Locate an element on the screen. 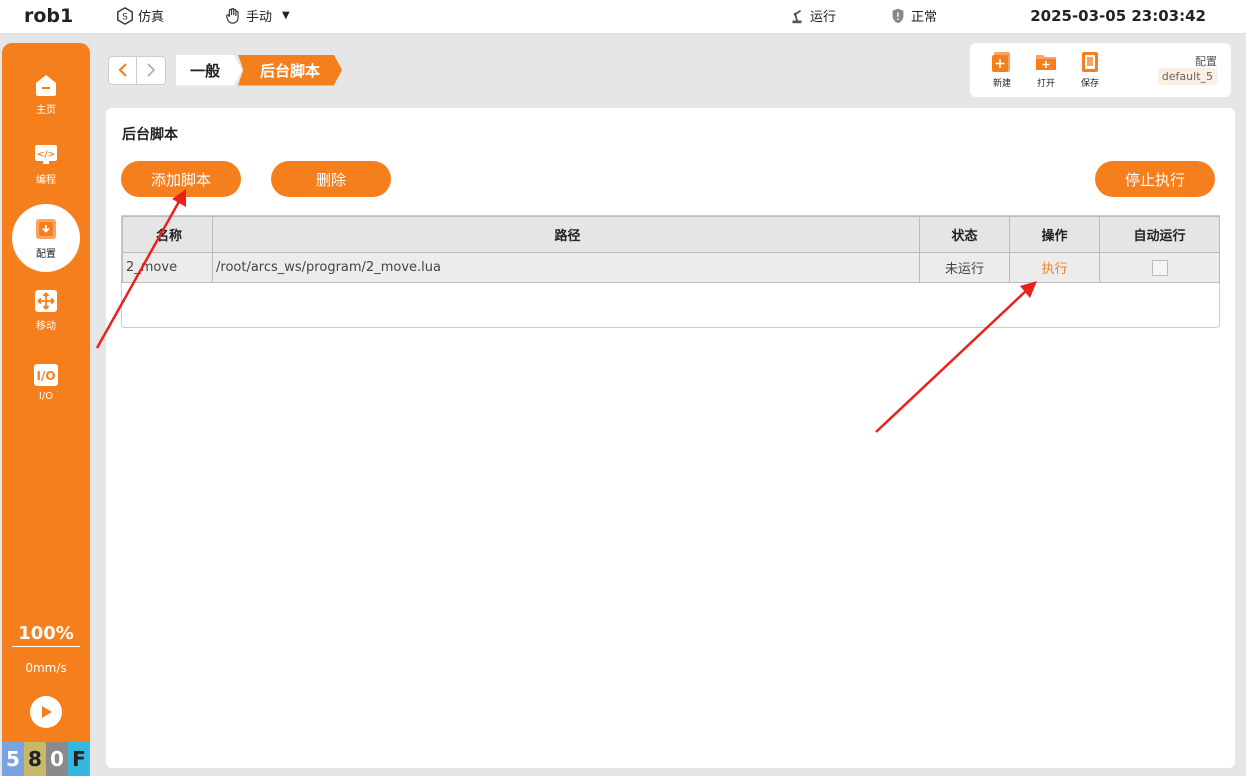  run-status-label: 运行 is located at coordinates (823, 17).